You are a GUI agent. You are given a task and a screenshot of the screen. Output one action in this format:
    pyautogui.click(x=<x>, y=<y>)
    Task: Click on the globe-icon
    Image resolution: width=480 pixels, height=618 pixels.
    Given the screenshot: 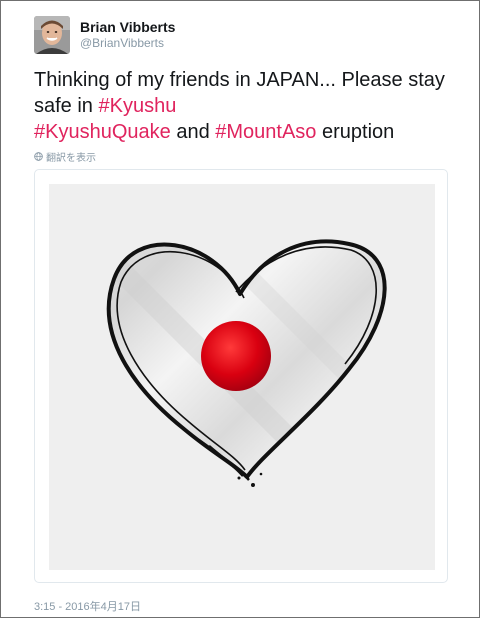 What is the action you would take?
    pyautogui.click(x=38, y=156)
    